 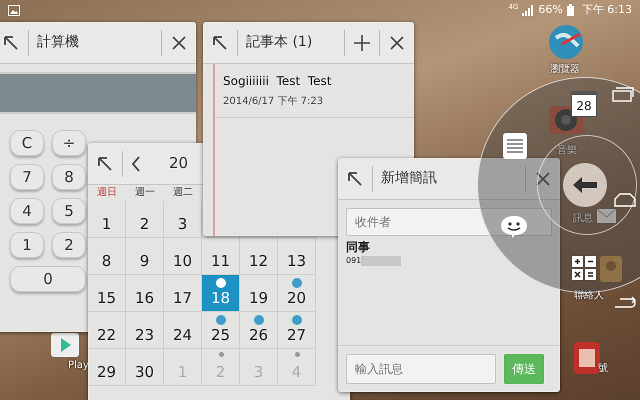 I want to click on calendar-day: 13, so click(x=297, y=256).